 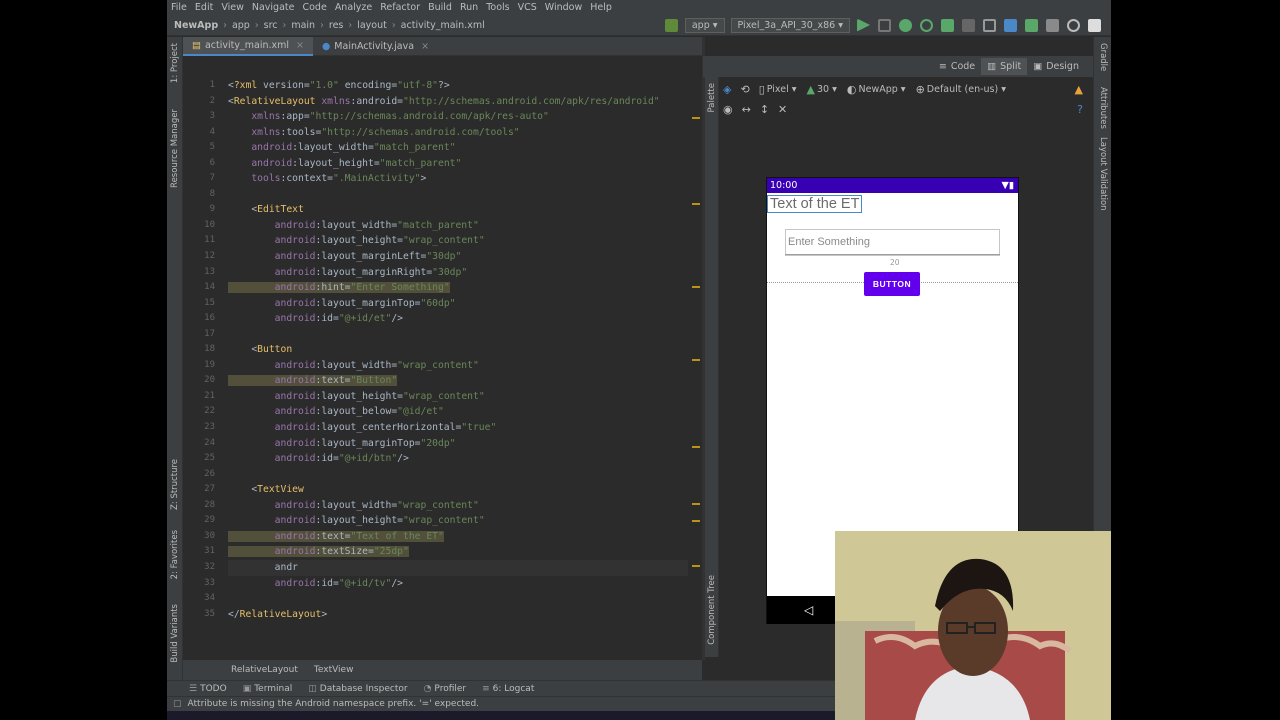 I want to click on favorites-tool-tab: 2: Favorites, so click(x=175, y=554).